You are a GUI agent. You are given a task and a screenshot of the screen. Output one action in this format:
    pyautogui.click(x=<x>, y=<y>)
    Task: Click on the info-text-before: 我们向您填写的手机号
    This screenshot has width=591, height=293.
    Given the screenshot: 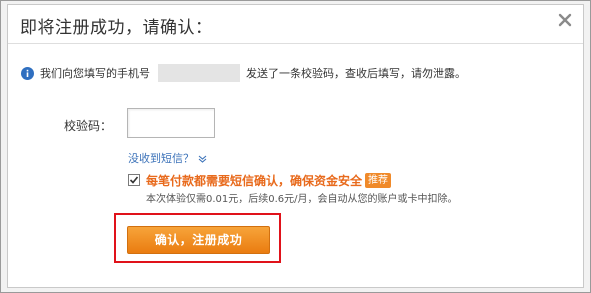 What is the action you would take?
    pyautogui.click(x=95, y=73)
    